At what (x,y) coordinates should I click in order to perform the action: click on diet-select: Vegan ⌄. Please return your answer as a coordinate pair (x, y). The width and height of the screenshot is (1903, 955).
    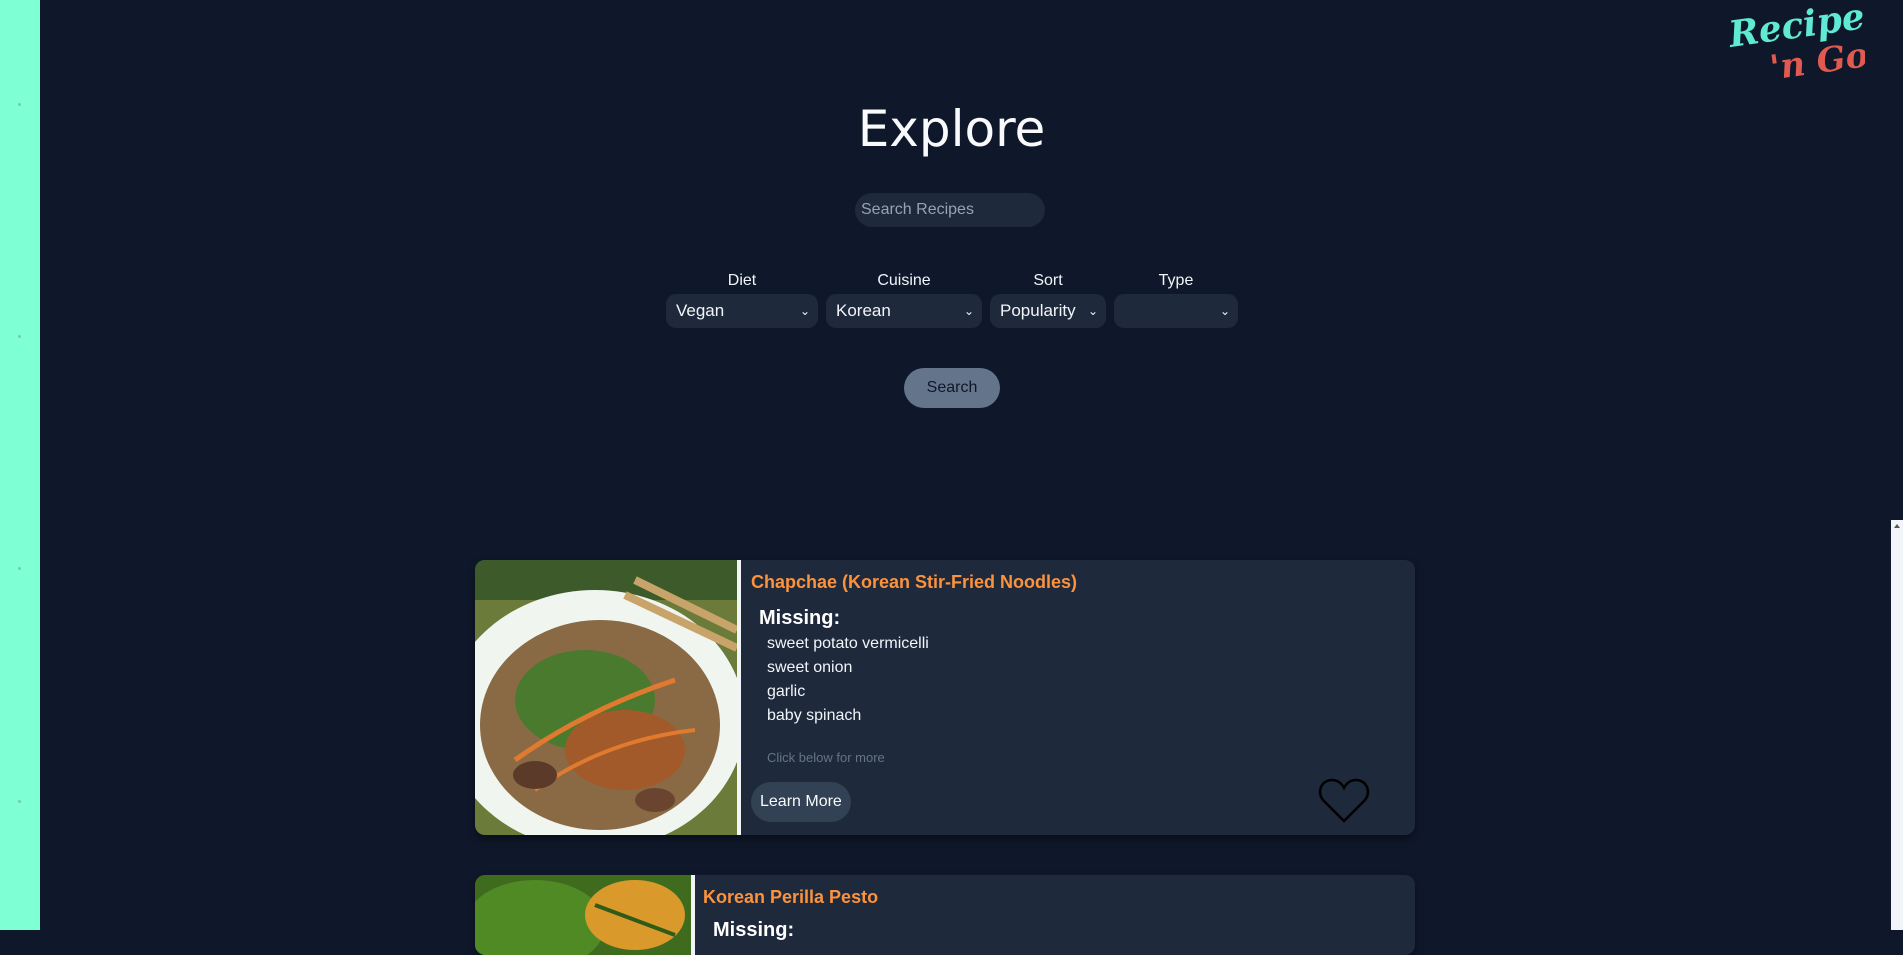
    Looking at the image, I should click on (742, 311).